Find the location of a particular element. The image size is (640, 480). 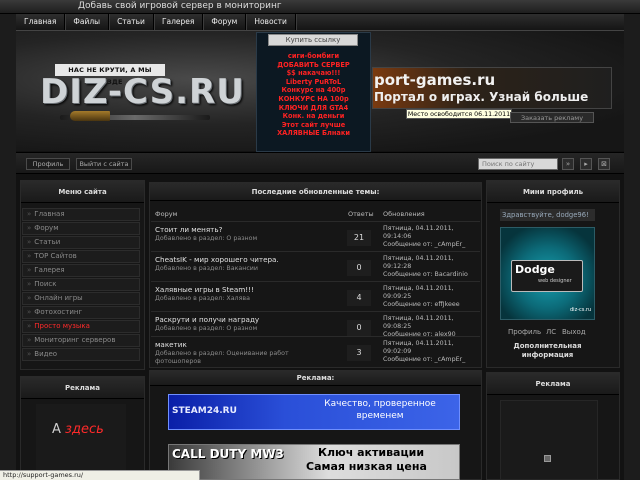

update-time: 09:09:25 is located at coordinates (397, 296).